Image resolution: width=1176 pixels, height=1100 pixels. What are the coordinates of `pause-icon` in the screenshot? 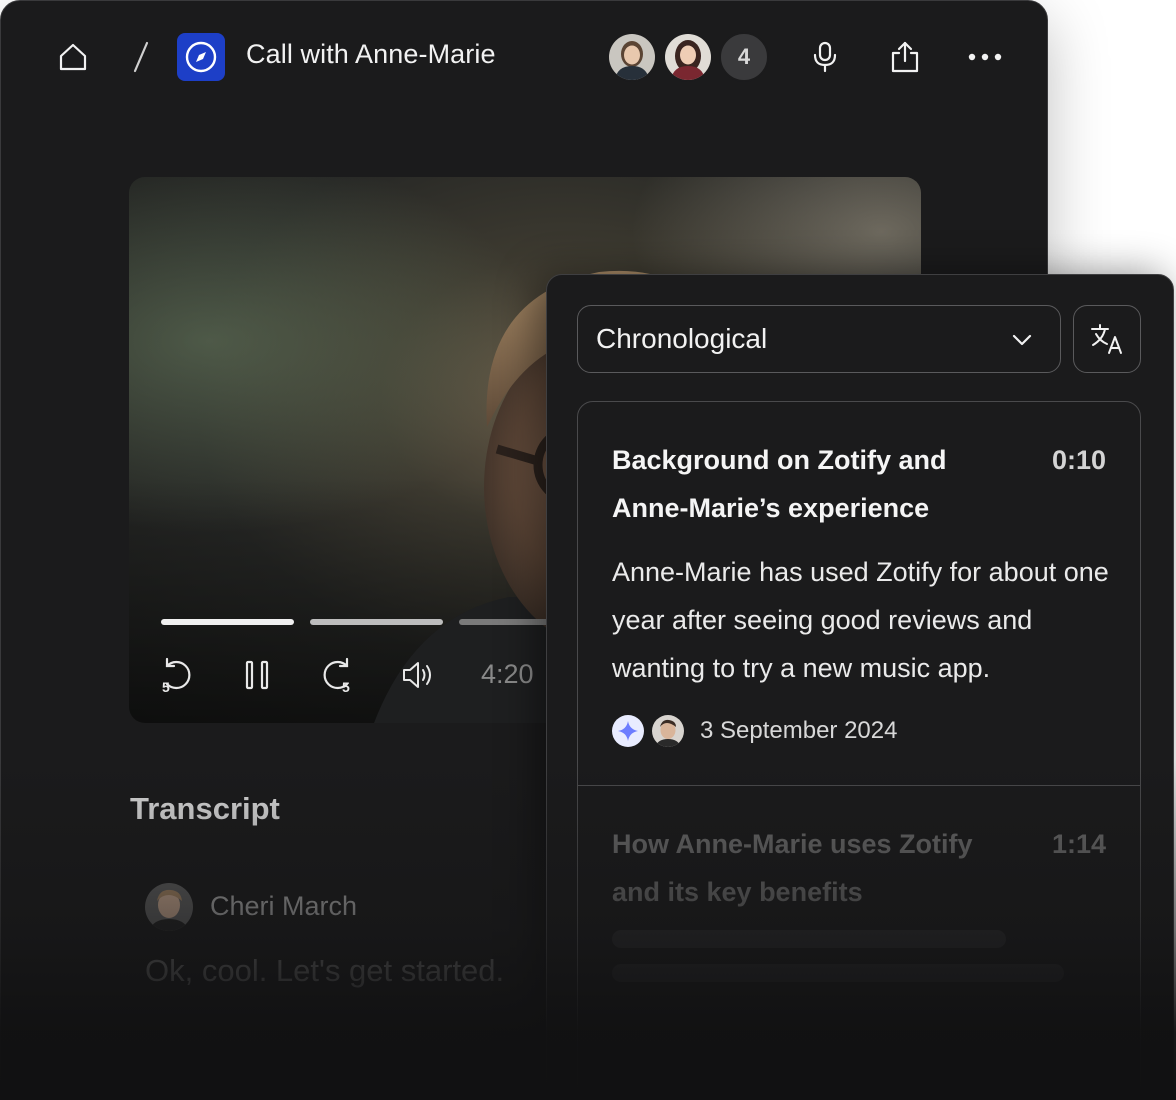 It's located at (257, 675).